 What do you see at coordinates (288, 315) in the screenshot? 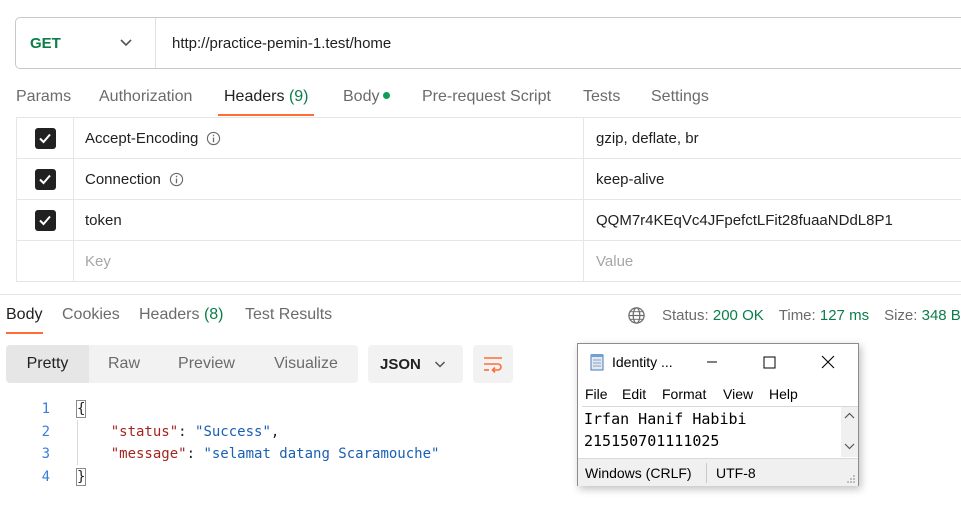
I see `tab-test-results: Test Results` at bounding box center [288, 315].